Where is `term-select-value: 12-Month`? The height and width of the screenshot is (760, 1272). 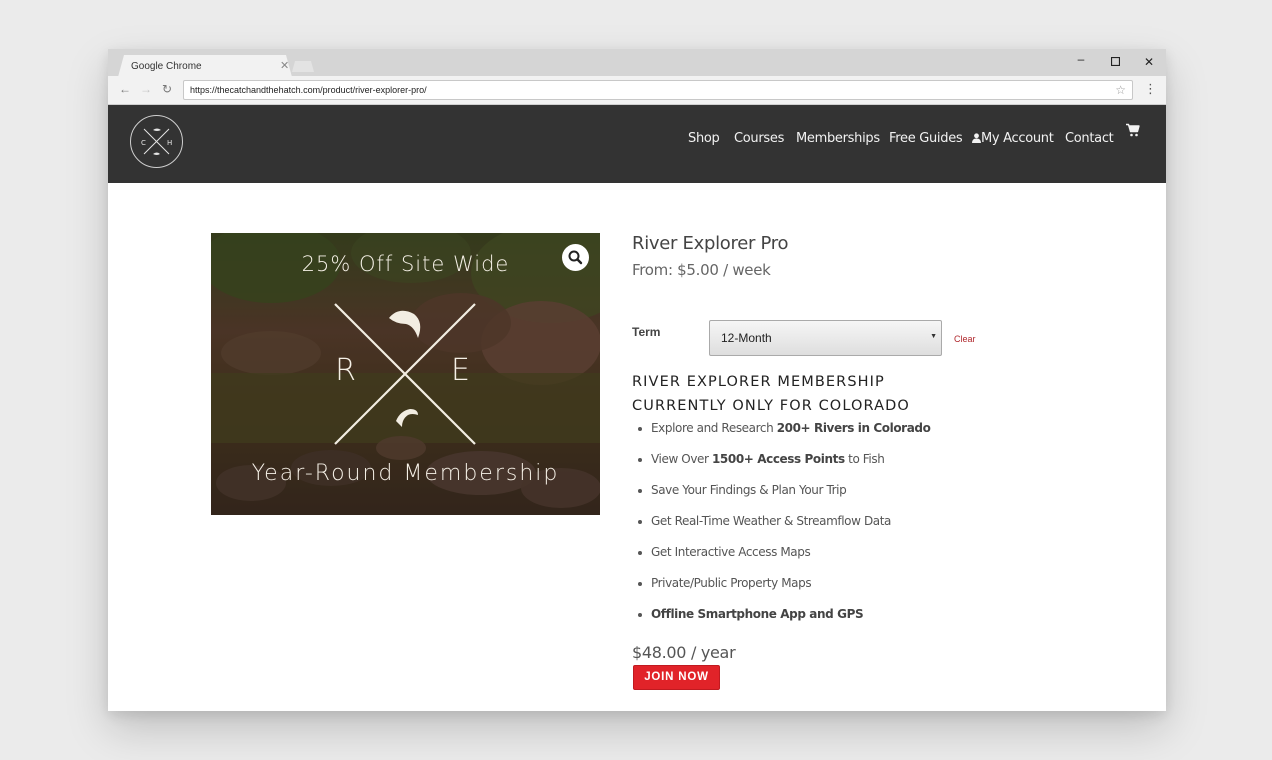 term-select-value: 12-Month is located at coordinates (746, 338).